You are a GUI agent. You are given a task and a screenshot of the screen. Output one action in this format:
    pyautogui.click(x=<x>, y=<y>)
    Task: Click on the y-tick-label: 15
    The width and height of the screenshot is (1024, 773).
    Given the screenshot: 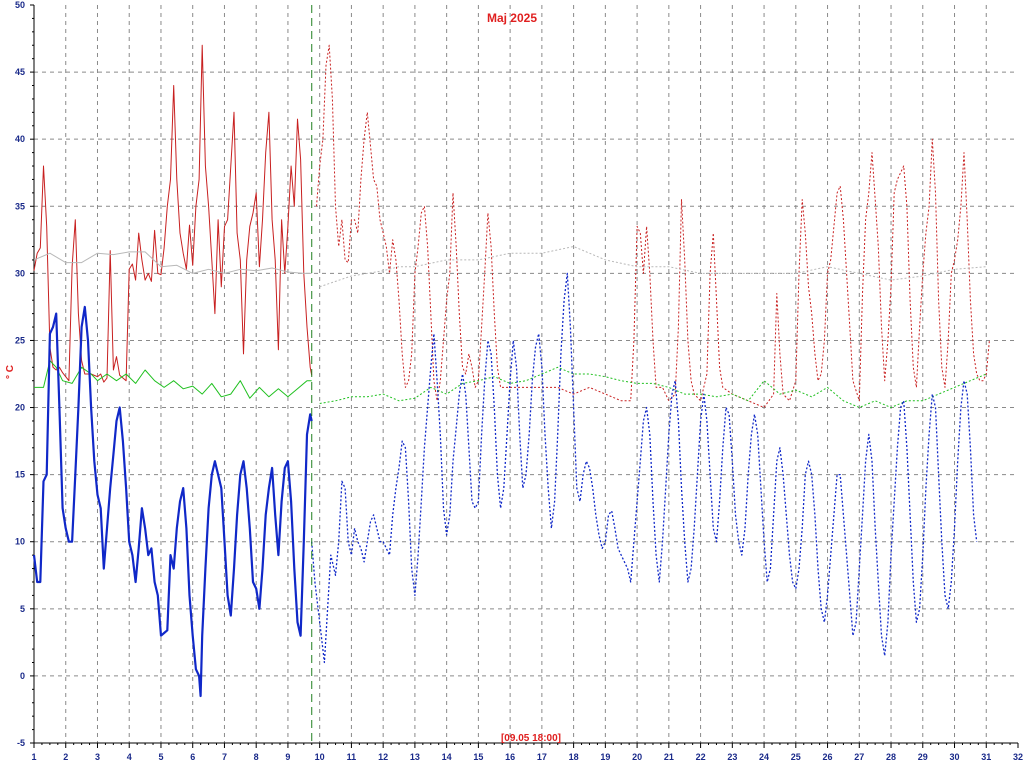 What is the action you would take?
    pyautogui.click(x=20, y=475)
    